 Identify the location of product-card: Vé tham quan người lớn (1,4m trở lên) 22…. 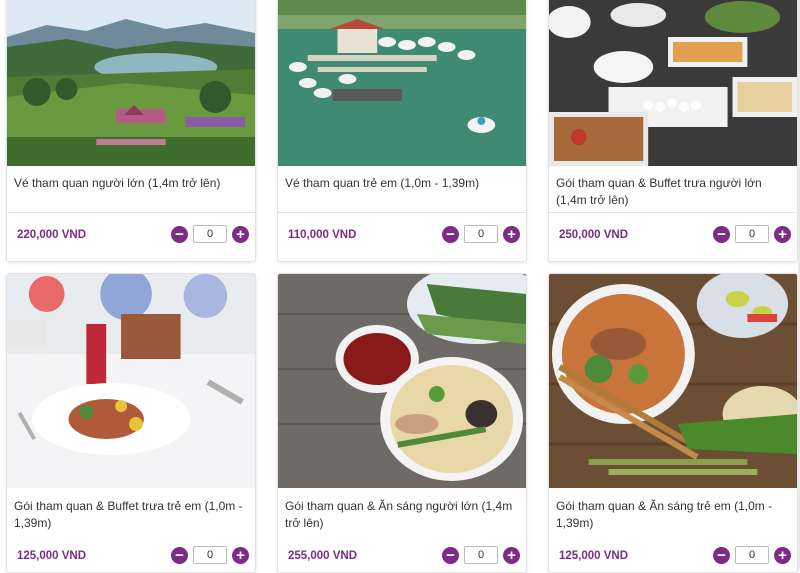
(131, 131).